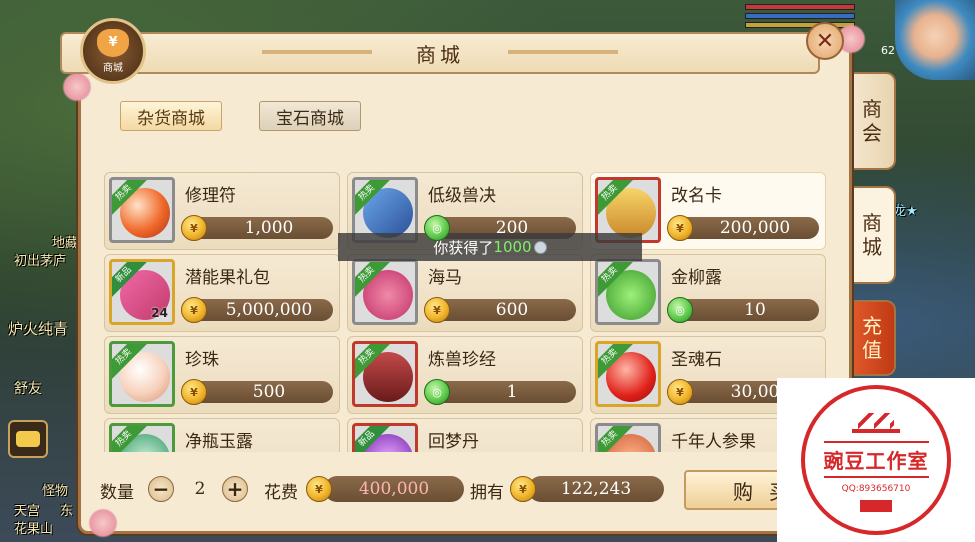  What do you see at coordinates (171, 116) in the screenshot?
I see `tab-general-store: 杂货商城` at bounding box center [171, 116].